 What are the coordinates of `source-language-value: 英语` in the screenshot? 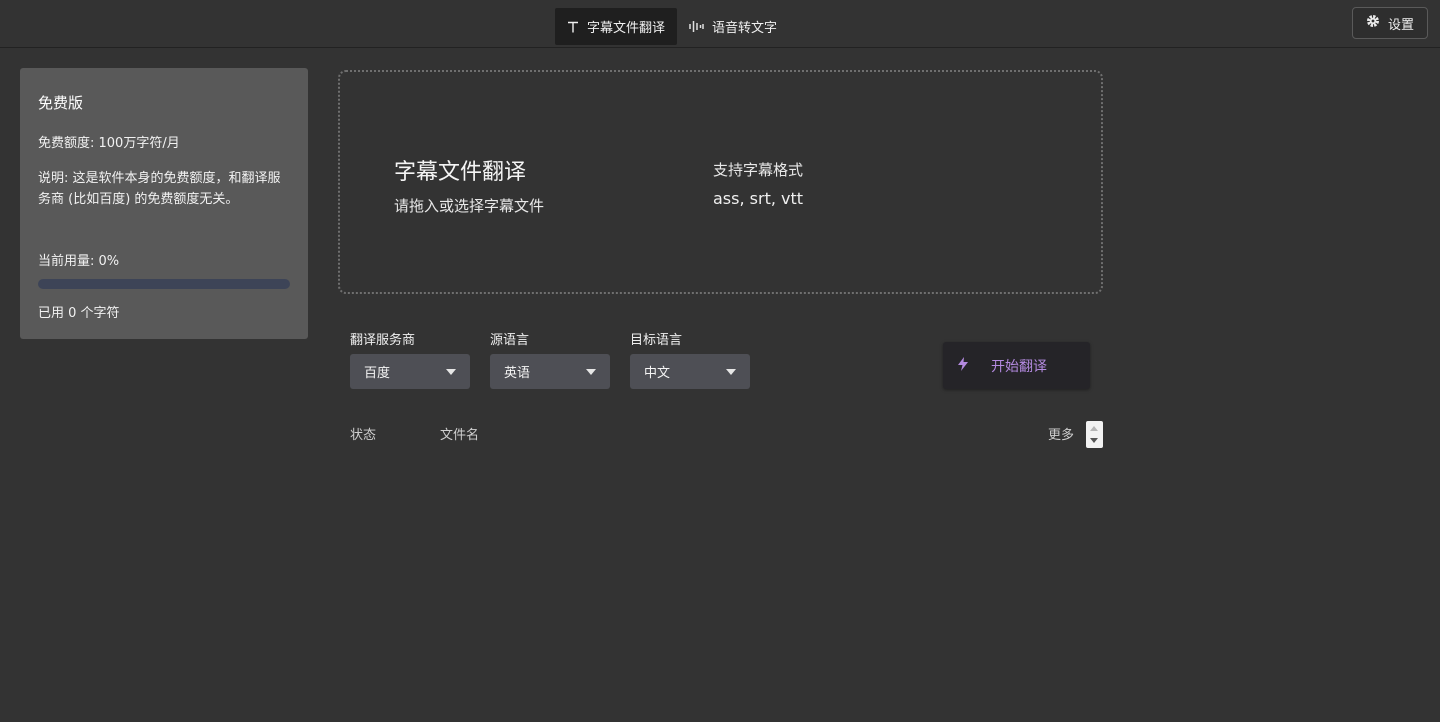 It's located at (517, 373).